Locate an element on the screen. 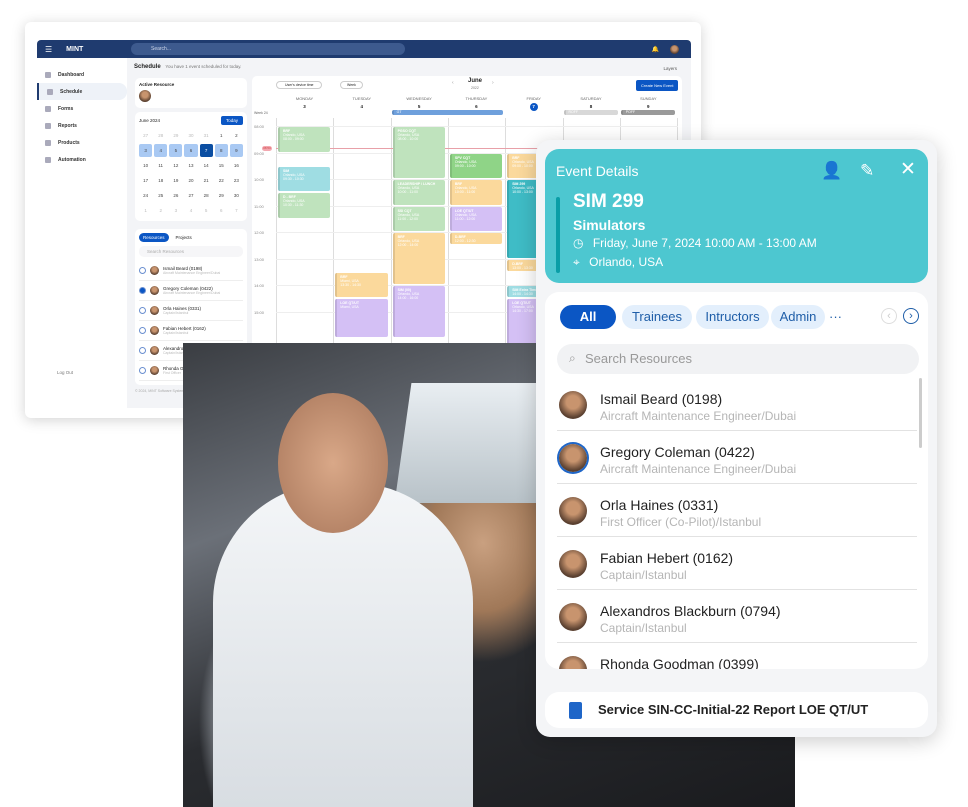 The image size is (968, 807). sidebar-item-reports: Reports is located at coordinates (82, 125).